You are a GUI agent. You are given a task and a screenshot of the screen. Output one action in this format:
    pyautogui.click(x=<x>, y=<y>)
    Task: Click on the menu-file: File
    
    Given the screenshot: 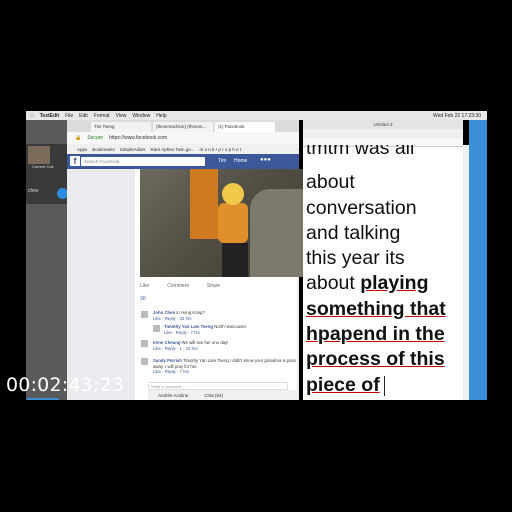 What is the action you would take?
    pyautogui.click(x=69, y=116)
    